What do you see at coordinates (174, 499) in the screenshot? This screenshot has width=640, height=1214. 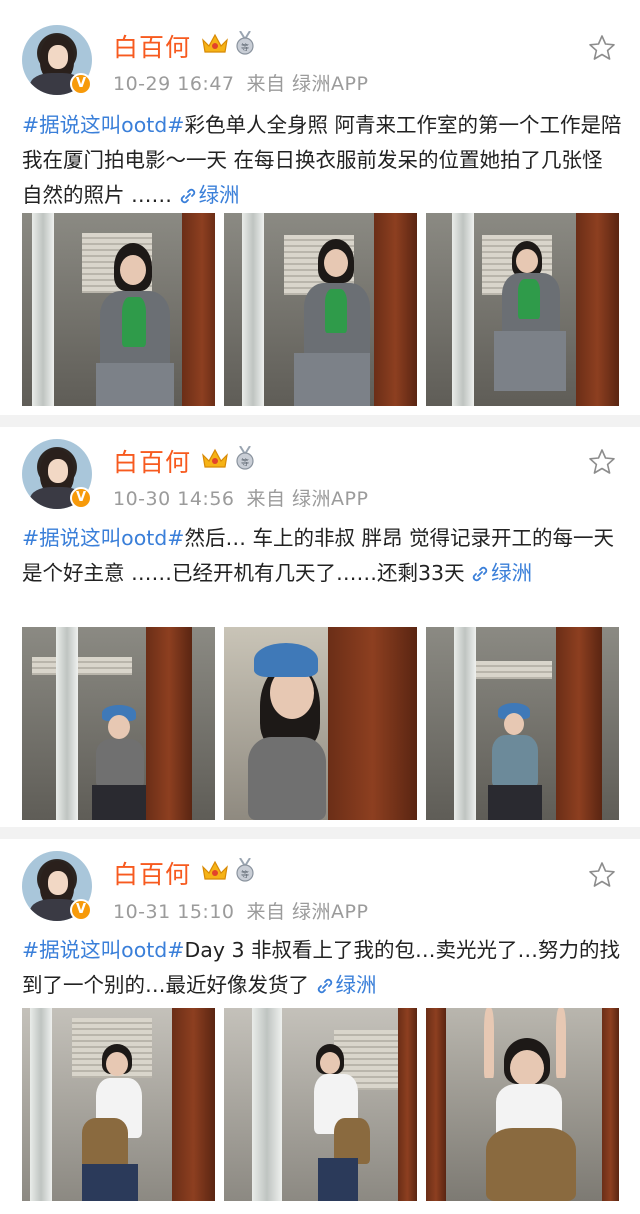 I see `post-date: 10-30 14:56` at bounding box center [174, 499].